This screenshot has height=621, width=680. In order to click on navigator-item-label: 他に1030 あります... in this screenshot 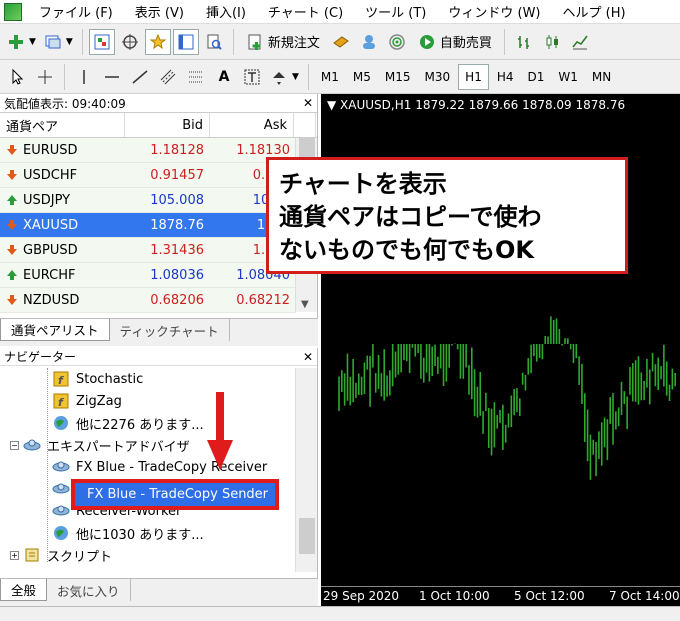, I will do `click(140, 535)`.